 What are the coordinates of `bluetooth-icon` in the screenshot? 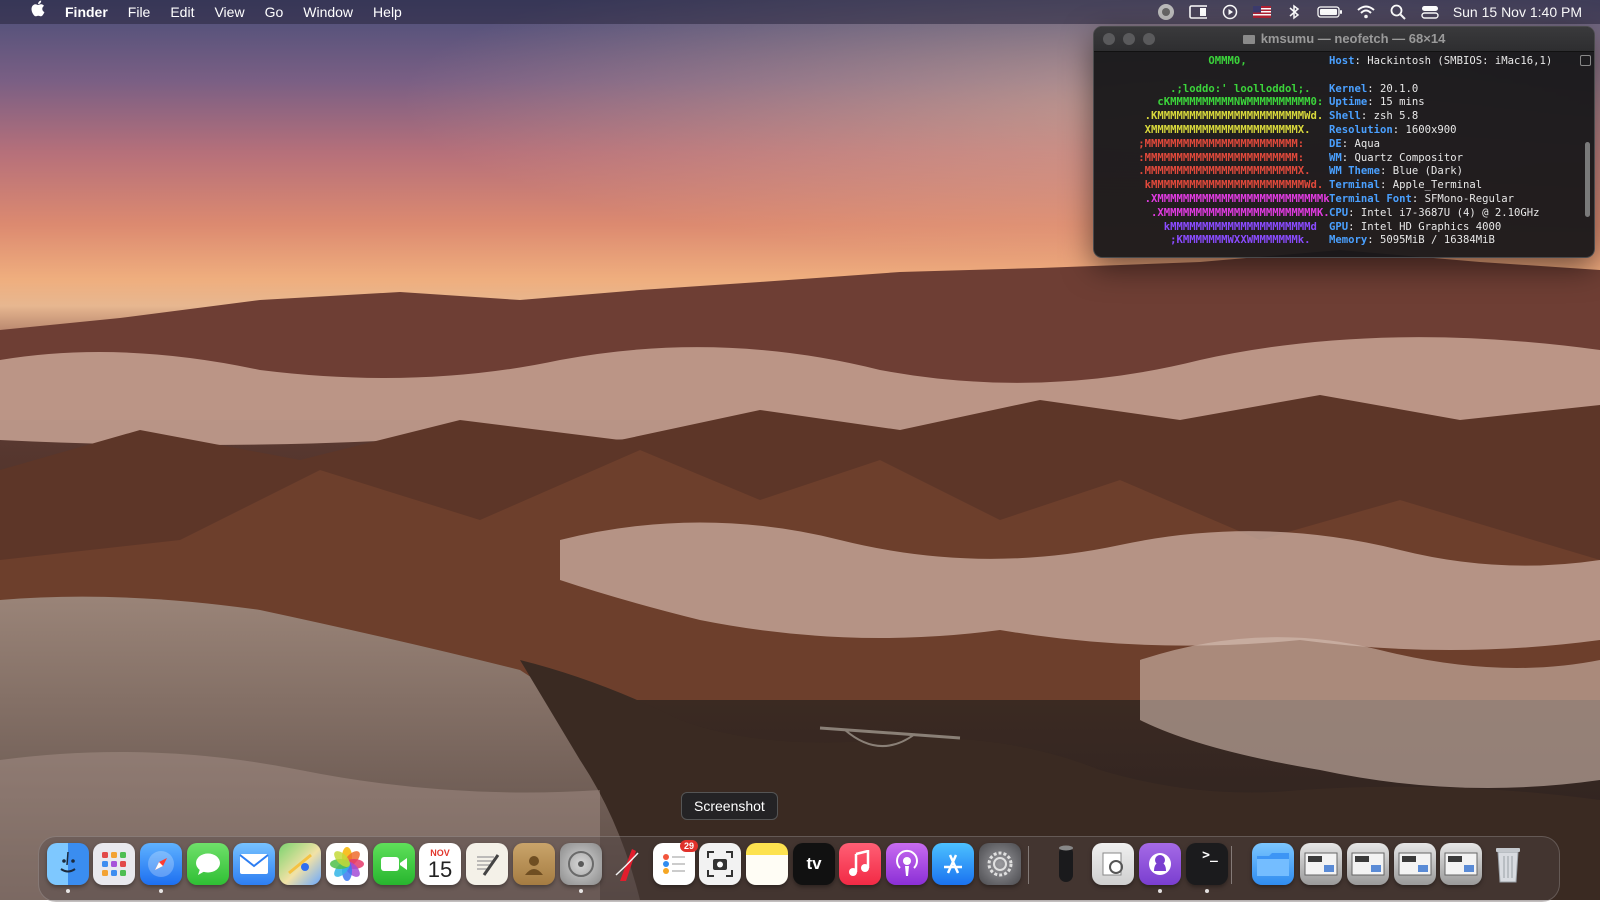 It's located at (1294, 12).